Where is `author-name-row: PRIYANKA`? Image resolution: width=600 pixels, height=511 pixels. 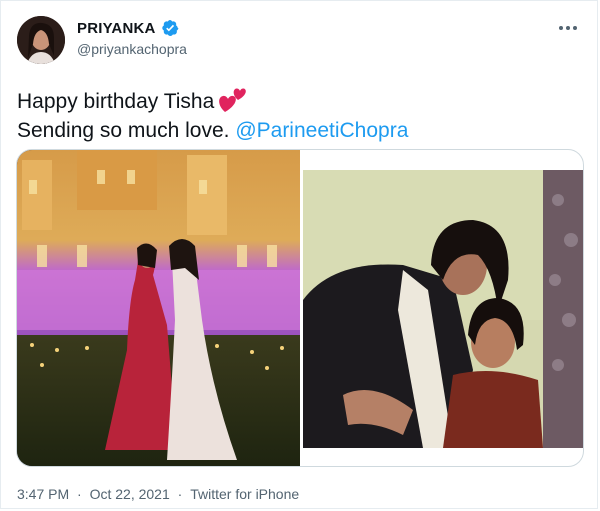
author-name-row: PRIYANKA is located at coordinates (128, 28).